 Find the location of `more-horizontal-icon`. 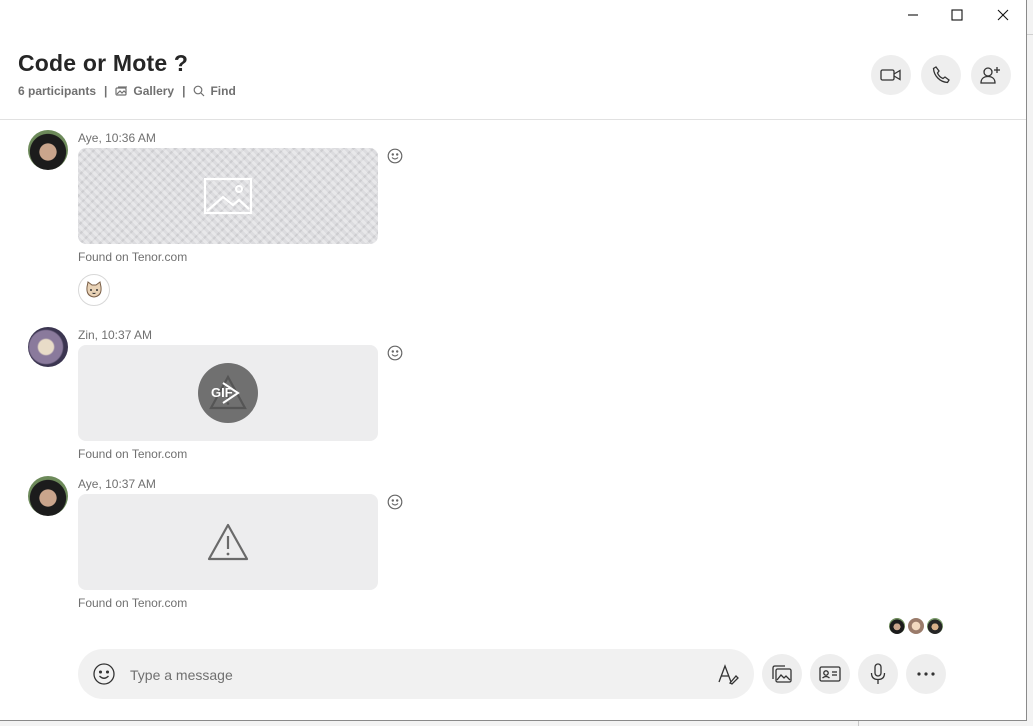

more-horizontal-icon is located at coordinates (926, 674).